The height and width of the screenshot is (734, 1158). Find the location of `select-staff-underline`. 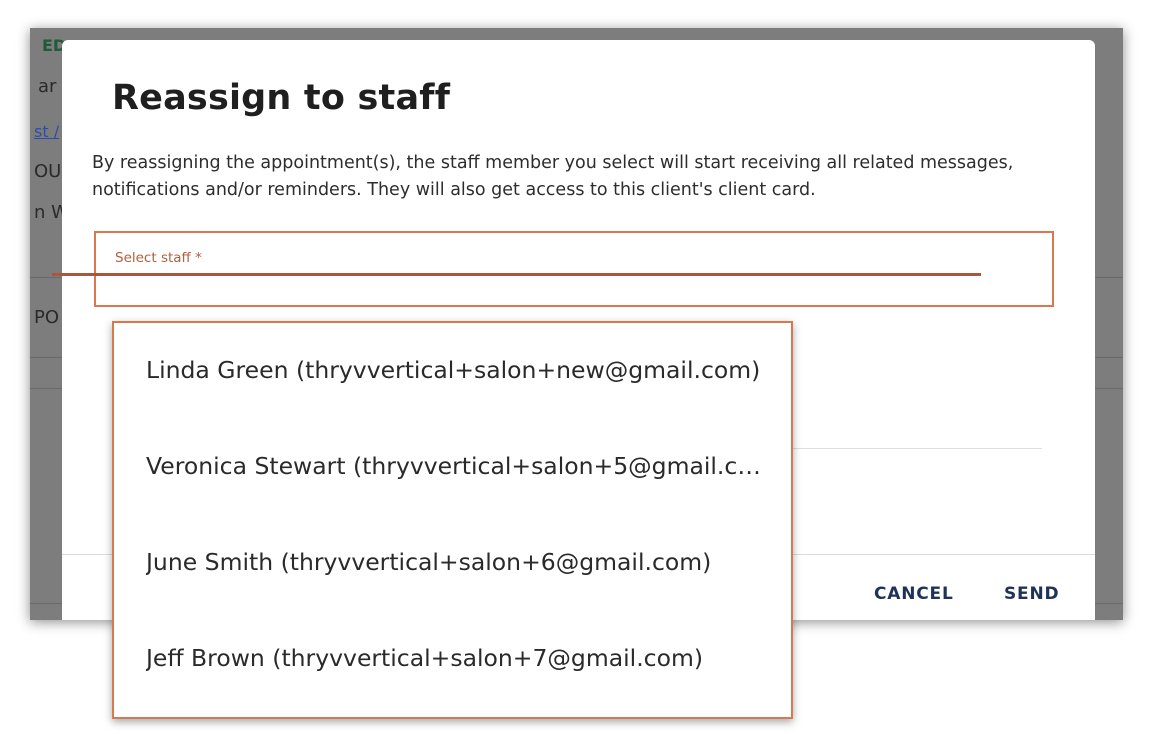

select-staff-underline is located at coordinates (516, 274).